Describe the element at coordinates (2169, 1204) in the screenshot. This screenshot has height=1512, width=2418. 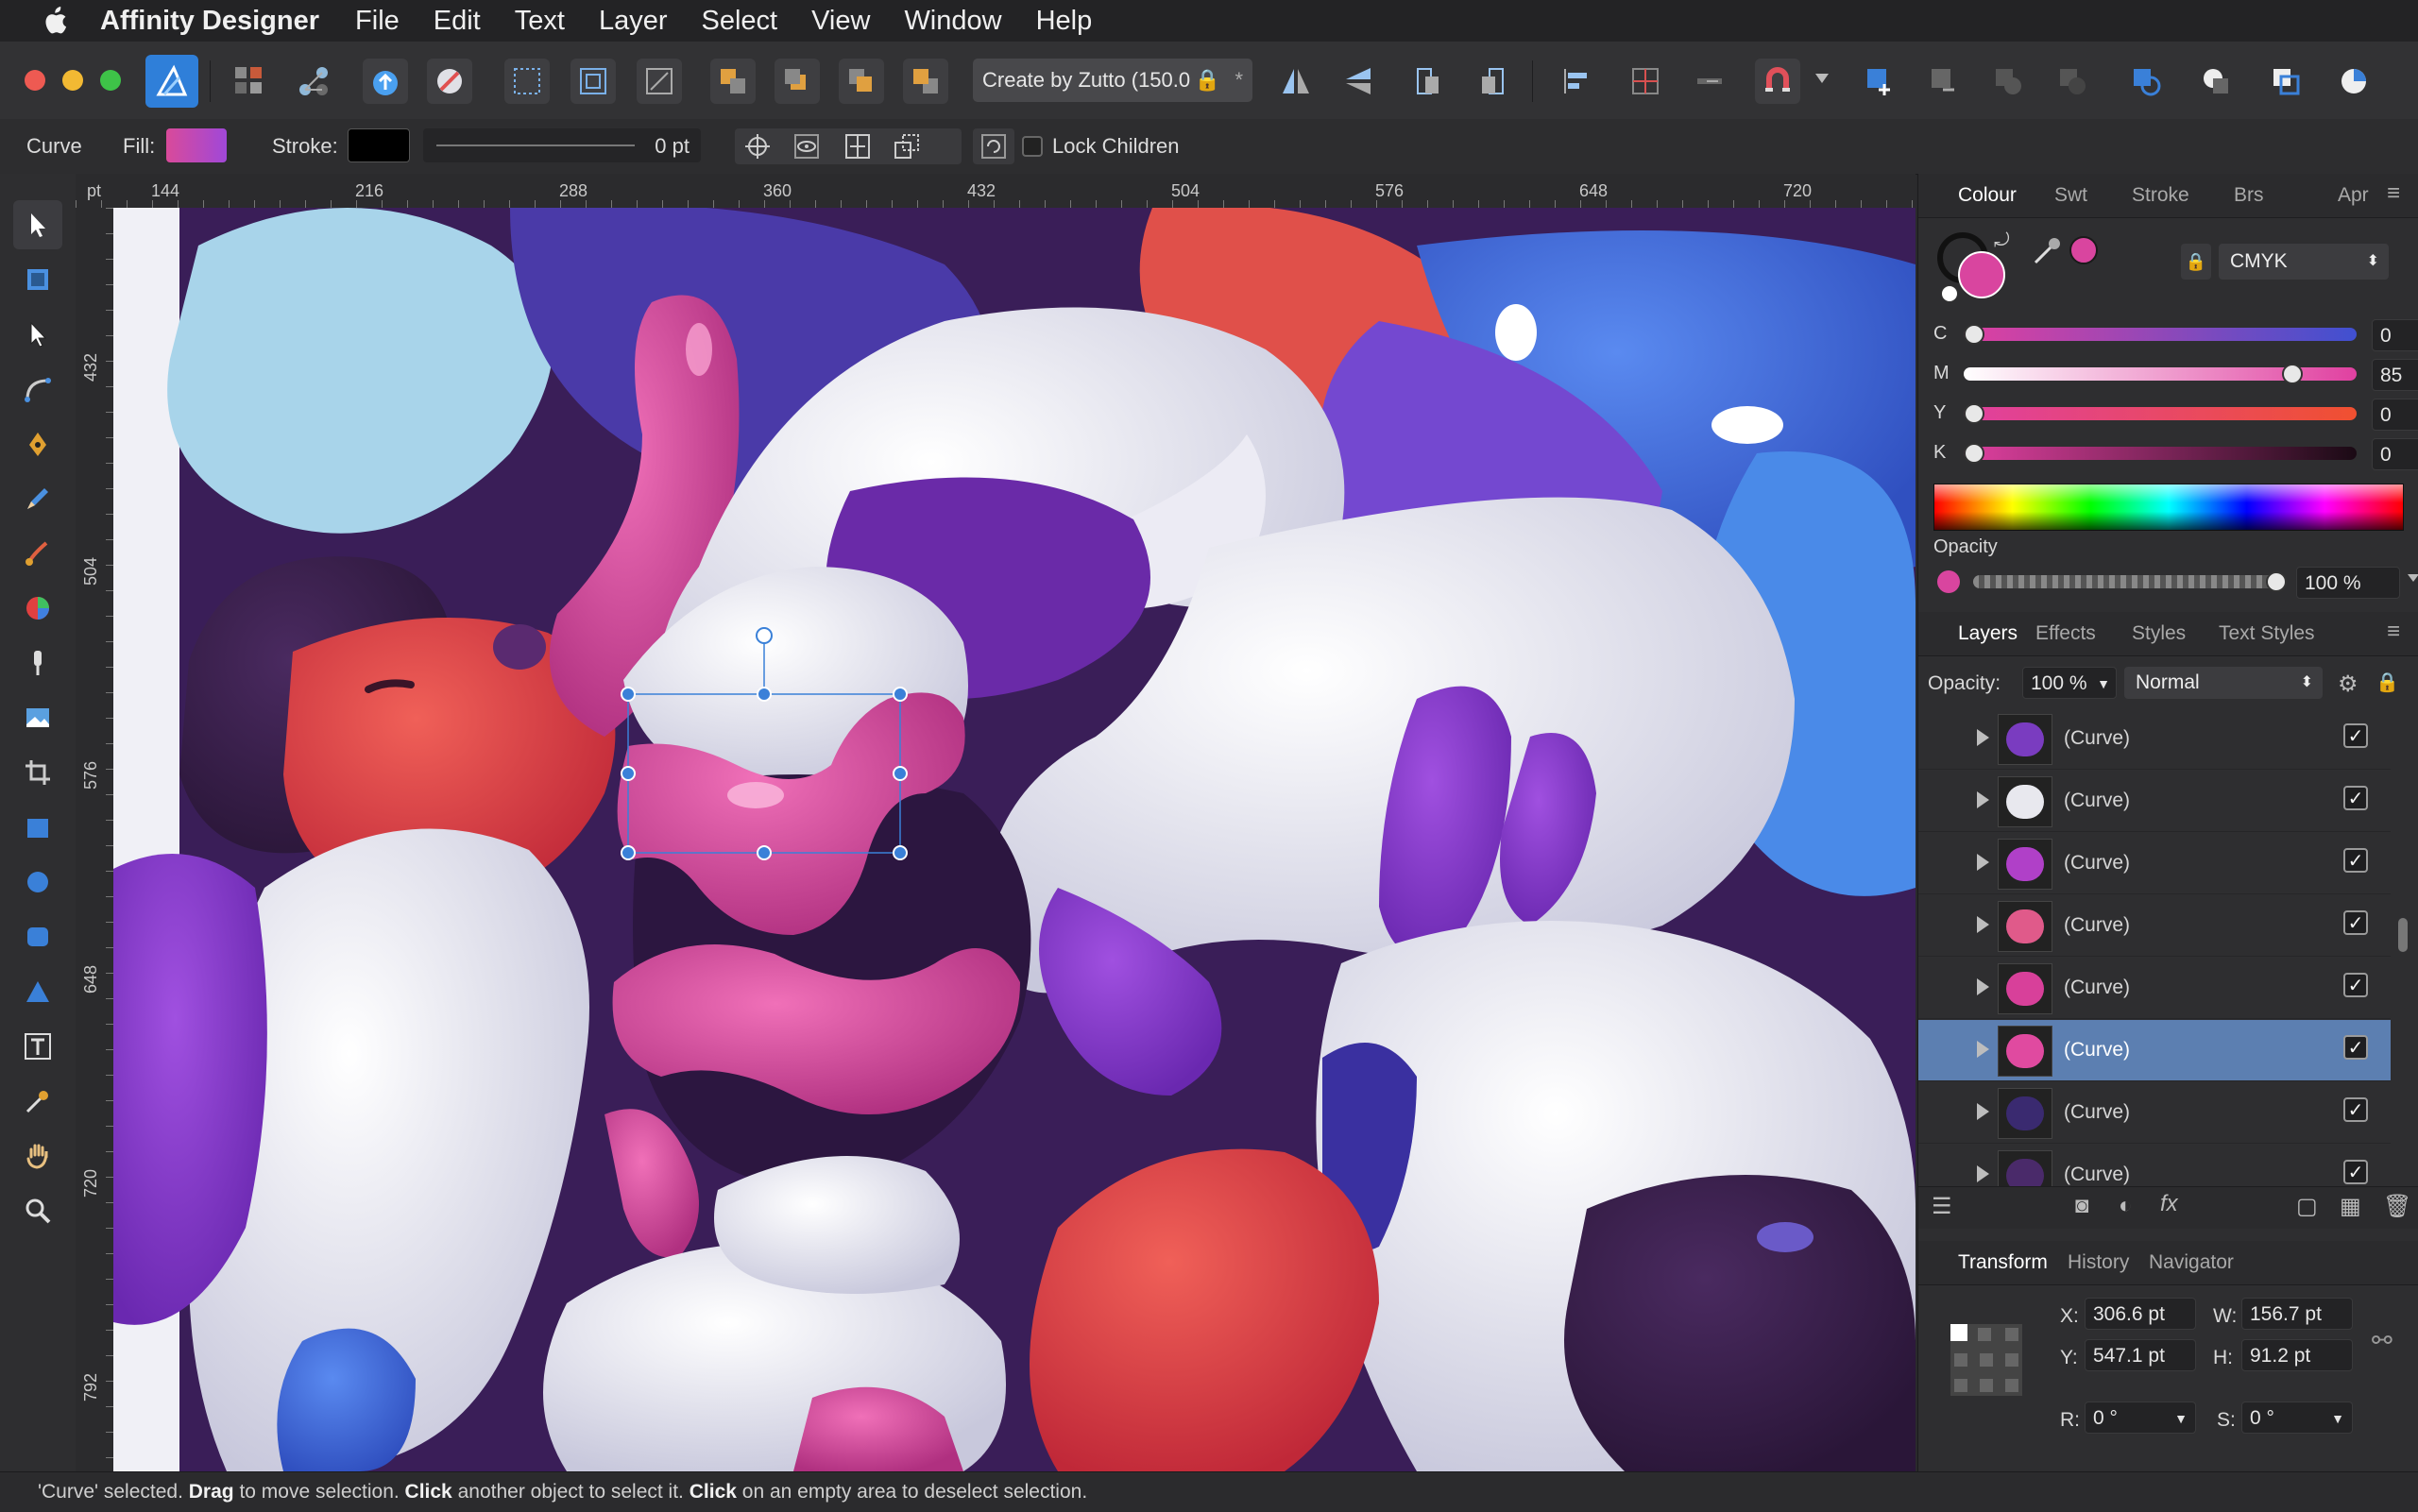
I see `fx-icon: fx` at that location.